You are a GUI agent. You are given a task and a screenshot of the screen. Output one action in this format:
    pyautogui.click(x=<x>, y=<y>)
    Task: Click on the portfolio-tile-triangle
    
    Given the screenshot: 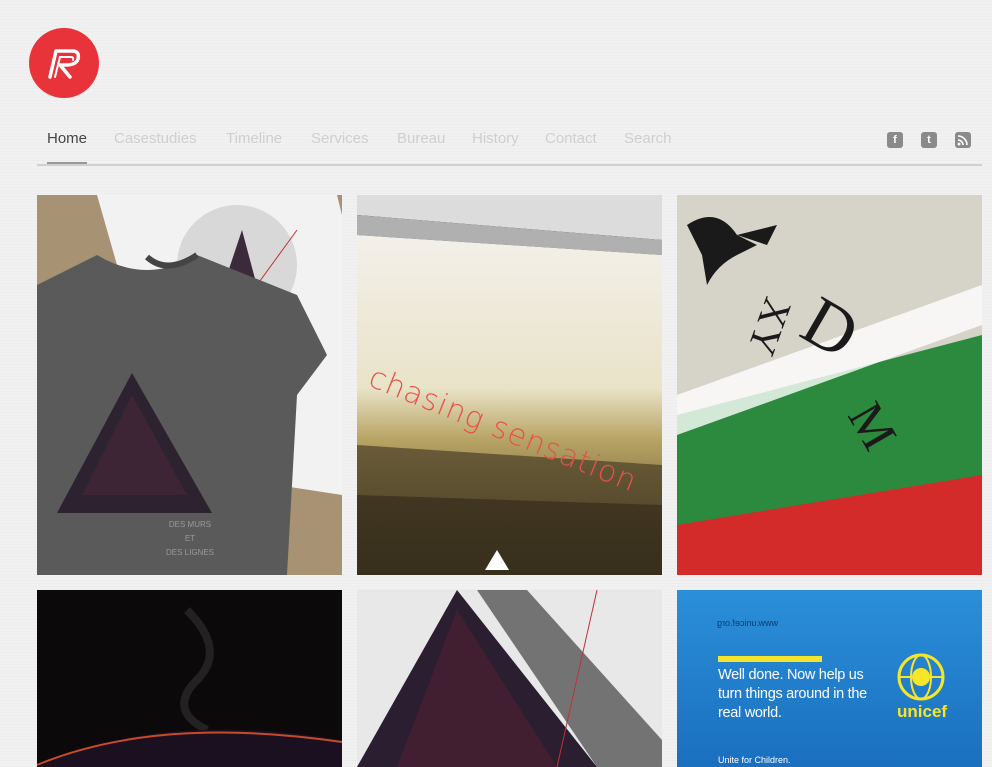 What is the action you would take?
    pyautogui.click(x=509, y=678)
    